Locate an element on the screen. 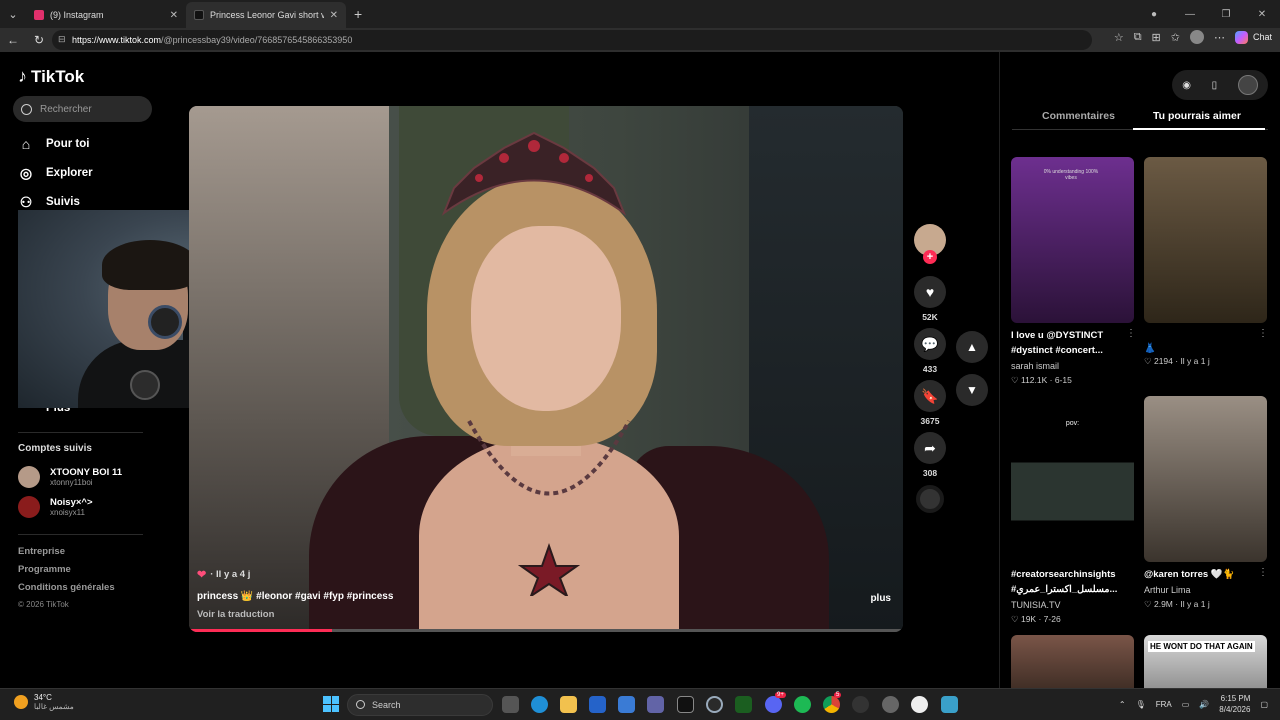 This screenshot has width=1280, height=720. notifications-icon: ▢ is located at coordinates (1264, 704).